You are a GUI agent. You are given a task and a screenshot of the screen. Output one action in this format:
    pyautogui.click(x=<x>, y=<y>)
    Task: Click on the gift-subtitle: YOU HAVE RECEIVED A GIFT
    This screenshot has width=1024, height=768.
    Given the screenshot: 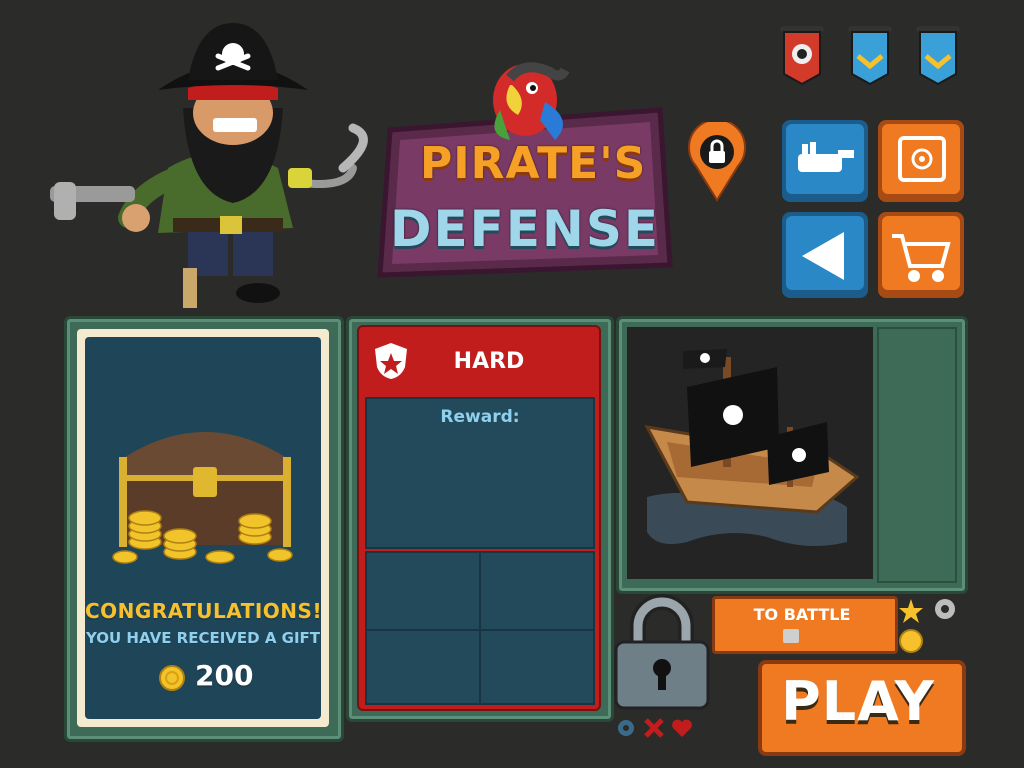 What is the action you would take?
    pyautogui.click(x=203, y=638)
    